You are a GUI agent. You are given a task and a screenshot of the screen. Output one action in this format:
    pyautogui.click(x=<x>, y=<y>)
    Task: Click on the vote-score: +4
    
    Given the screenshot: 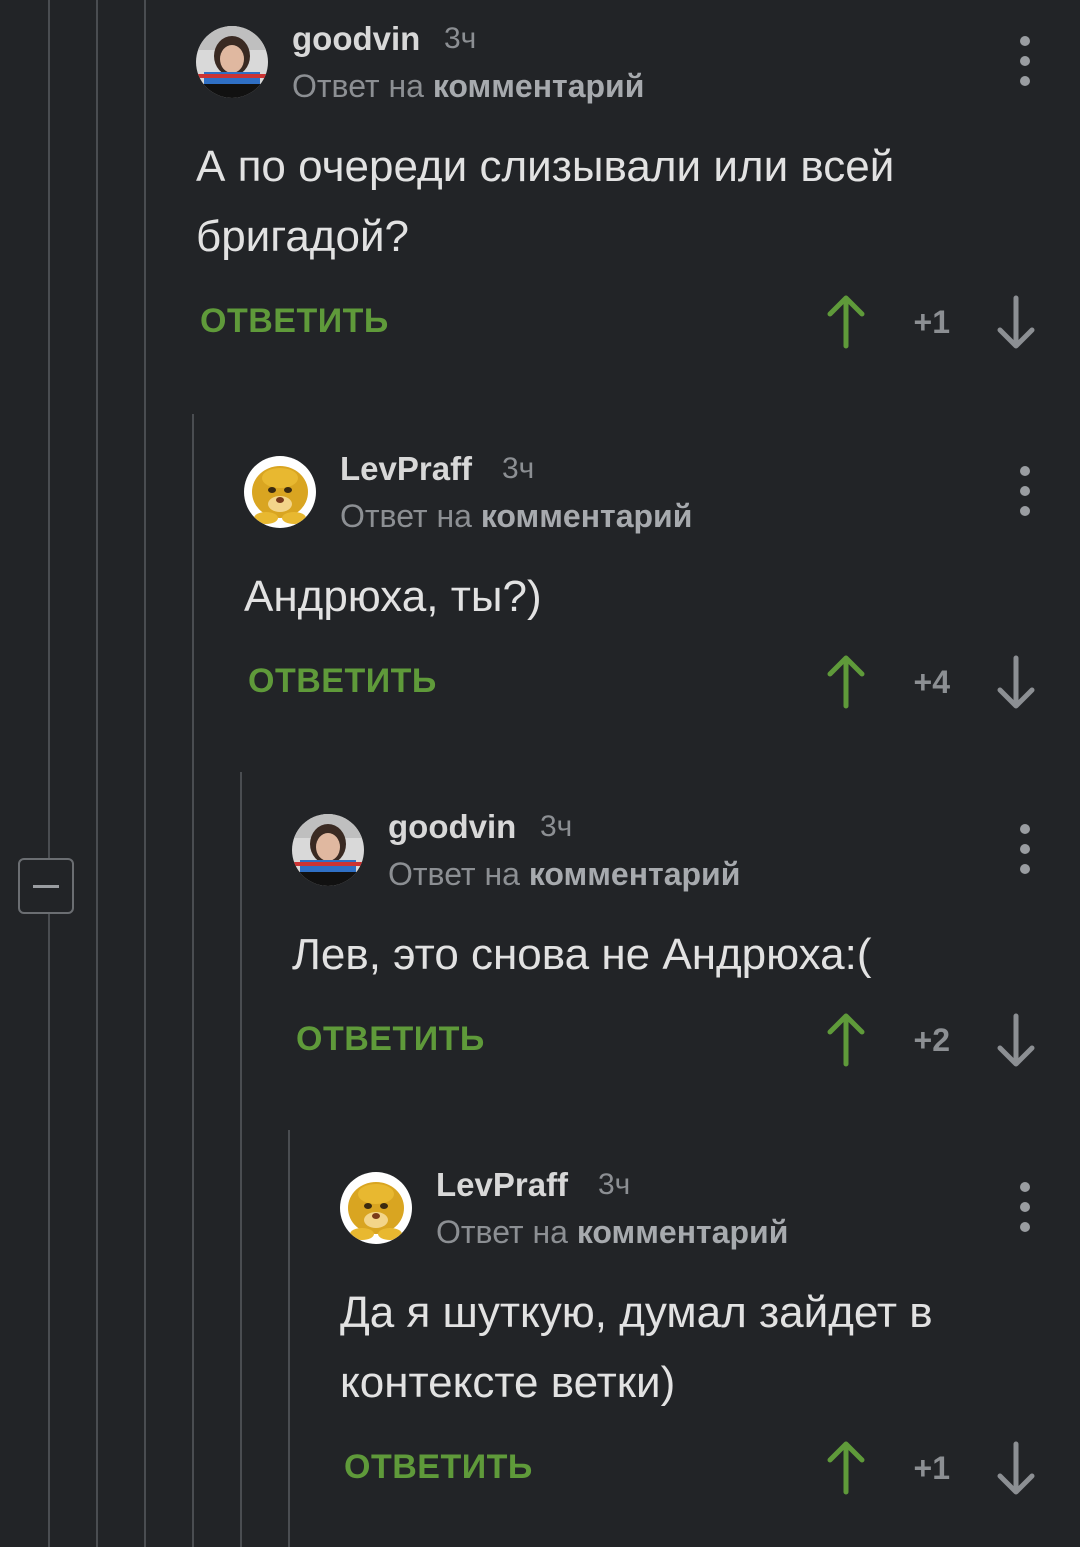 What is the action you would take?
    pyautogui.click(x=931, y=682)
    